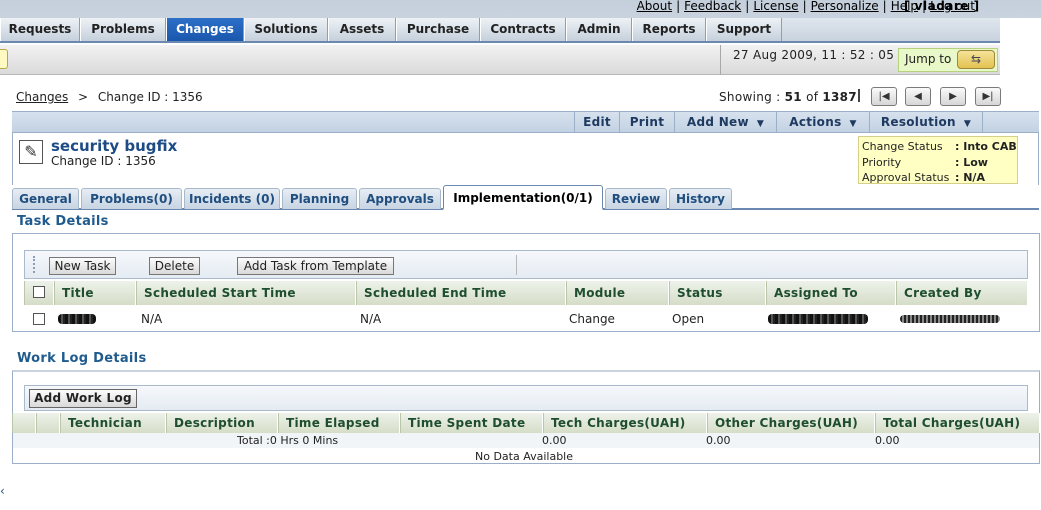 Image resolution: width=1041 pixels, height=510 pixels. What do you see at coordinates (222, 423) in the screenshot?
I see `col-description: Description` at bounding box center [222, 423].